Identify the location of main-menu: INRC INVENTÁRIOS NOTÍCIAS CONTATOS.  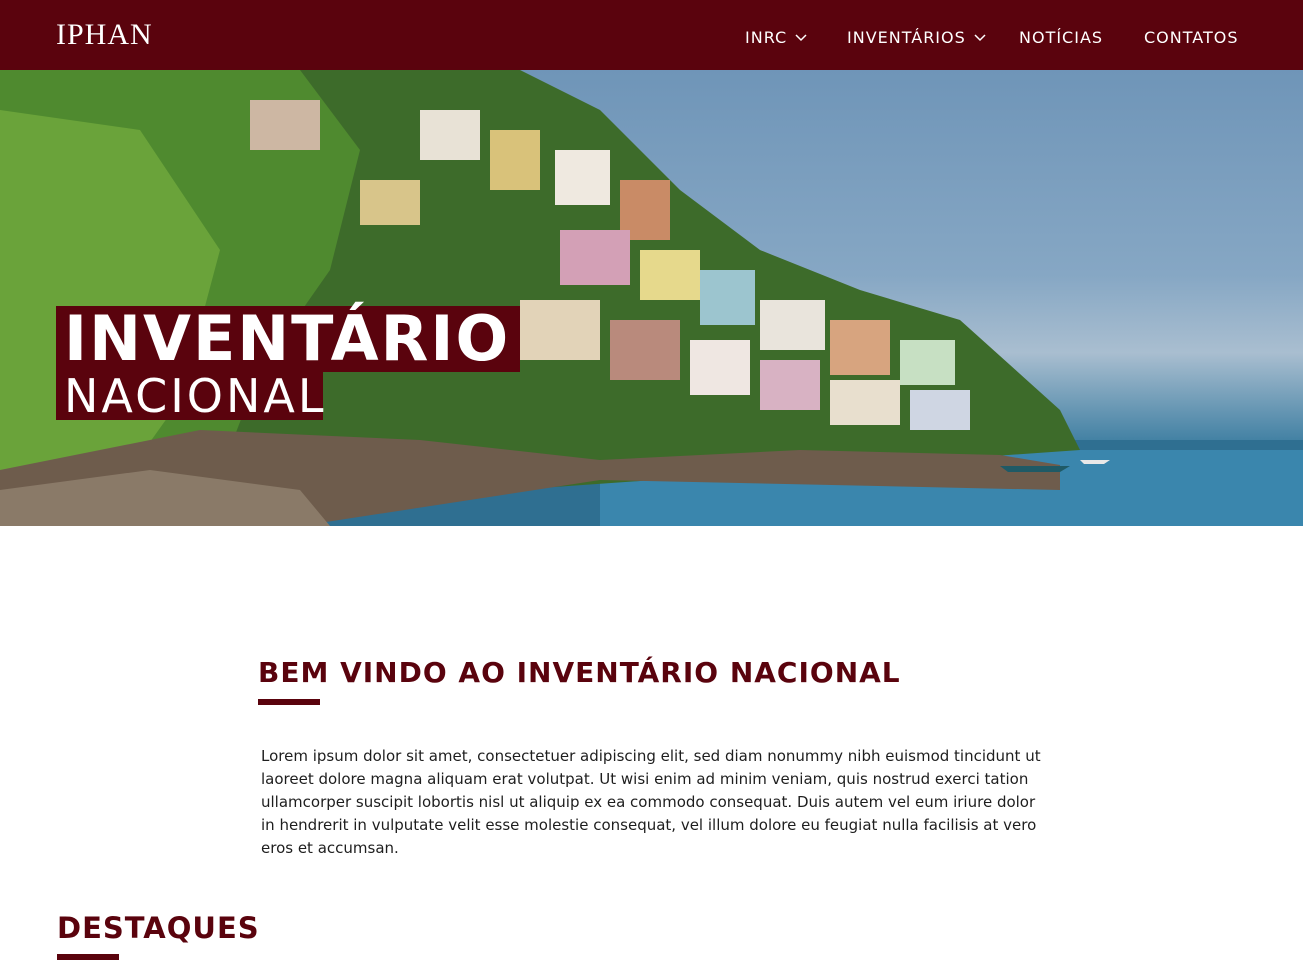
(651, 35).